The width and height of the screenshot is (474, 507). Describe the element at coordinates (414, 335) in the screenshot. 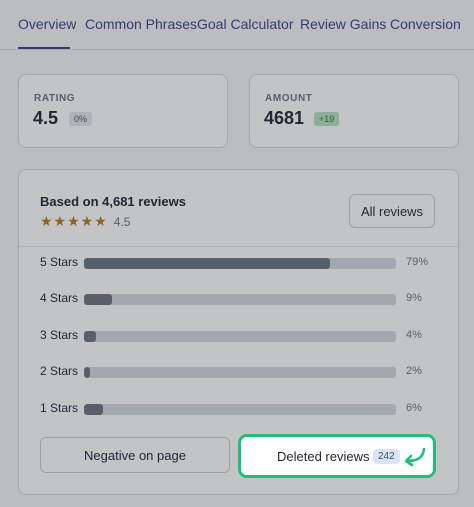

I see `rating-row-percent: 4%` at that location.